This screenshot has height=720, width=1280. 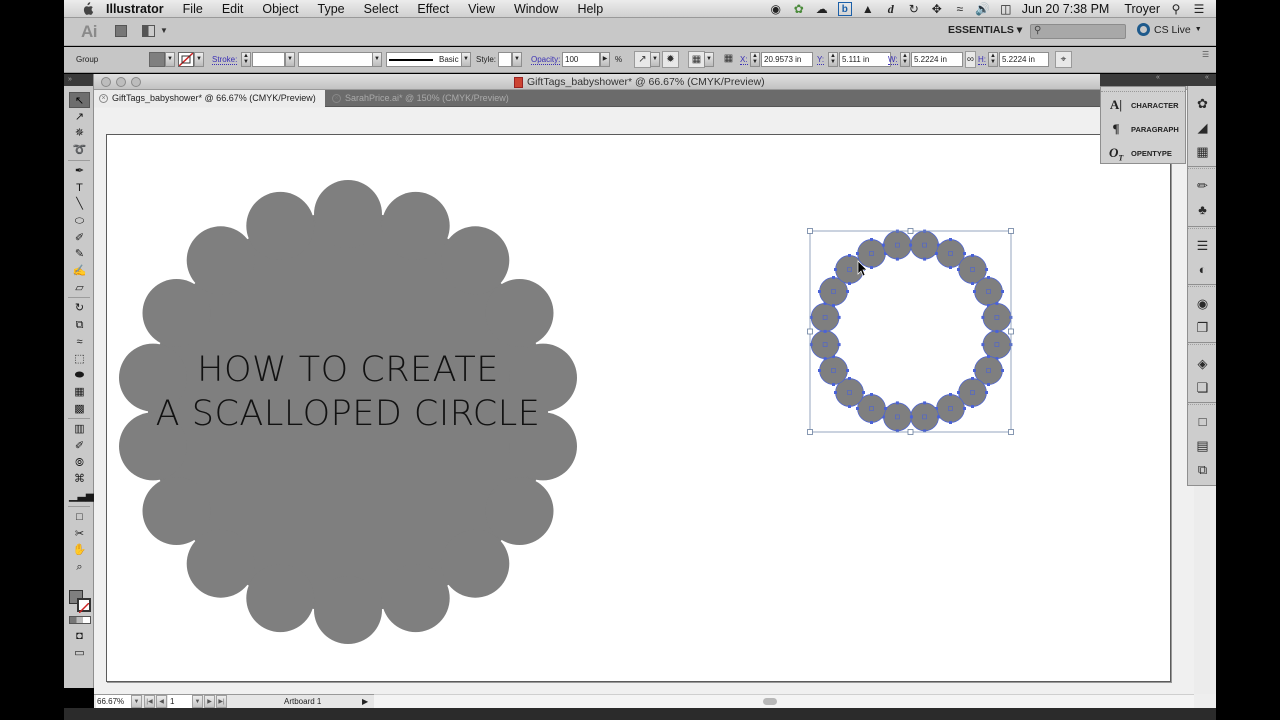 What do you see at coordinates (246, 59) in the screenshot?
I see `stroke-weight-stepper: ▲ ▼` at bounding box center [246, 59].